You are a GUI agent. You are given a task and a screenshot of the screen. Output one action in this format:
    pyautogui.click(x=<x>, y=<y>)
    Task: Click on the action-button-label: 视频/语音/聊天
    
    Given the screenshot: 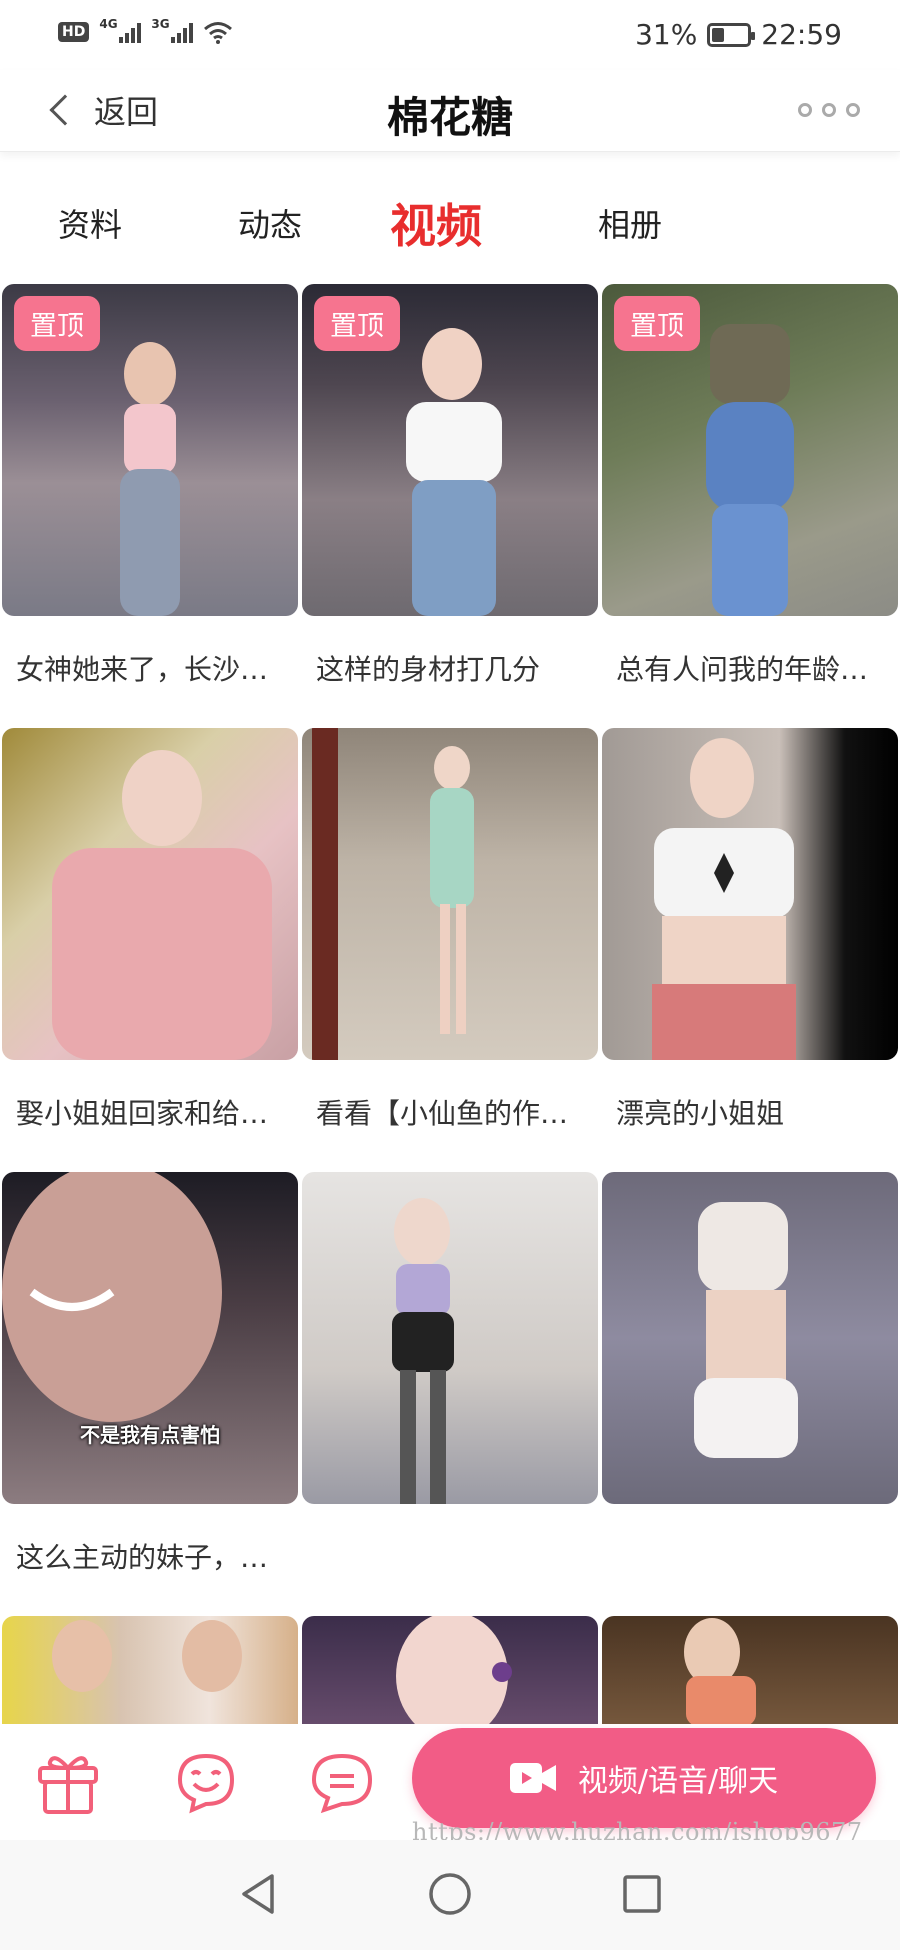 What is the action you would take?
    pyautogui.click(x=678, y=1781)
    